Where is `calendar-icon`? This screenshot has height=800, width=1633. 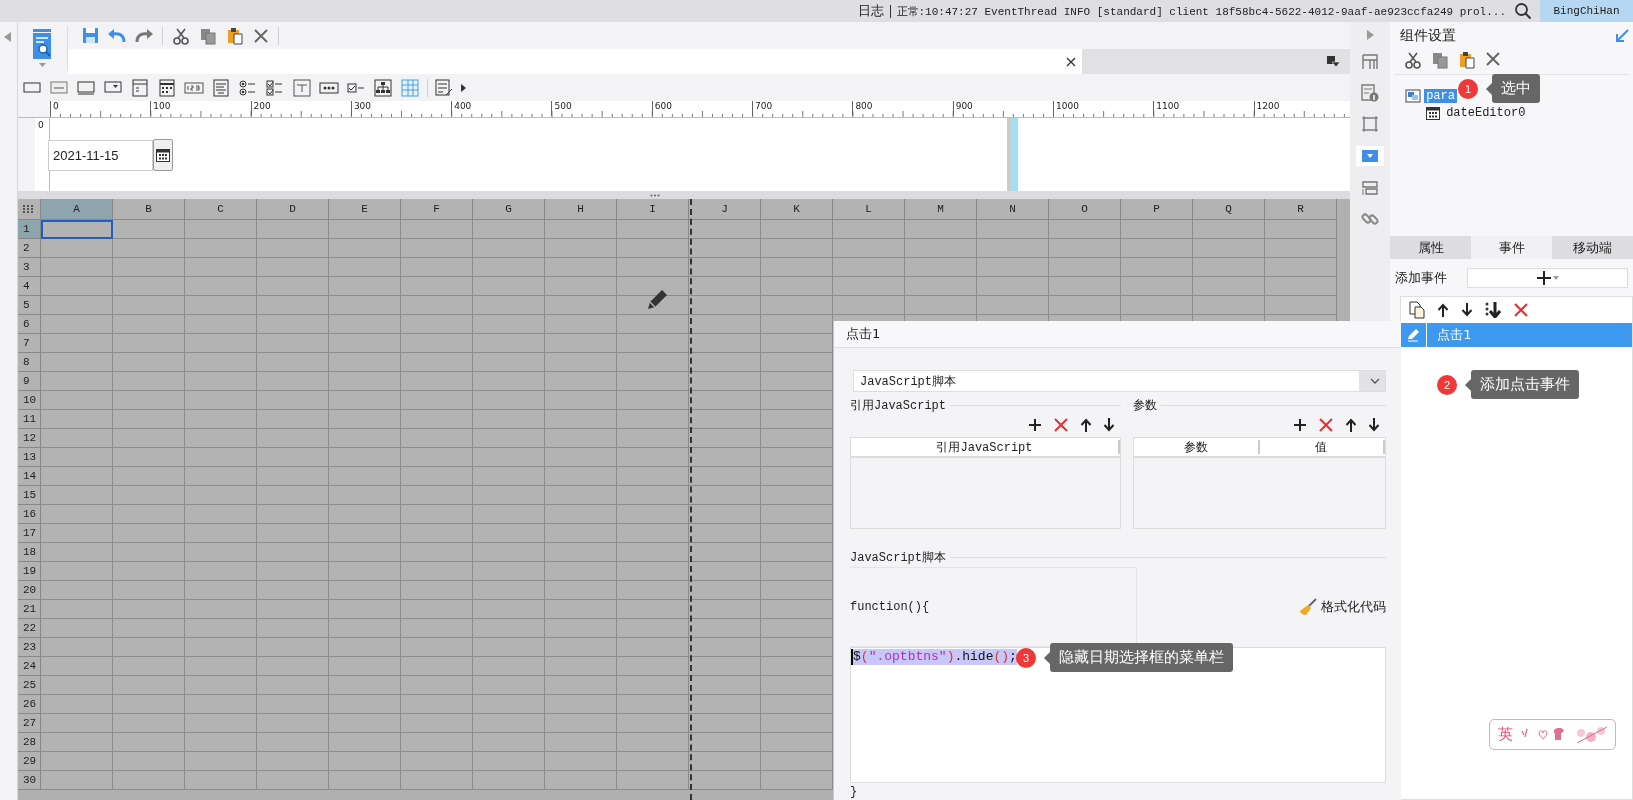 calendar-icon is located at coordinates (1433, 112).